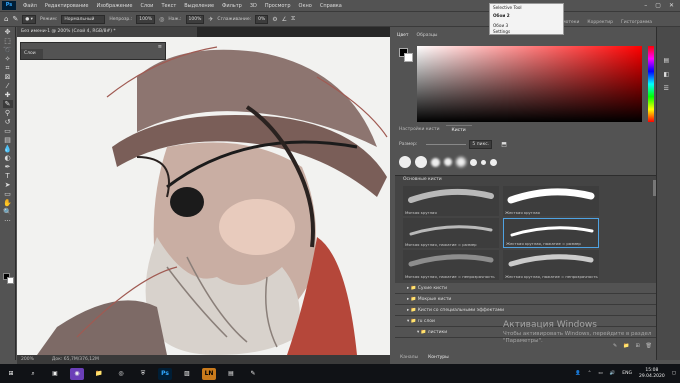  What do you see at coordinates (8, 194) in the screenshot?
I see `rectangle-tool-icon: ▭` at bounding box center [8, 194].